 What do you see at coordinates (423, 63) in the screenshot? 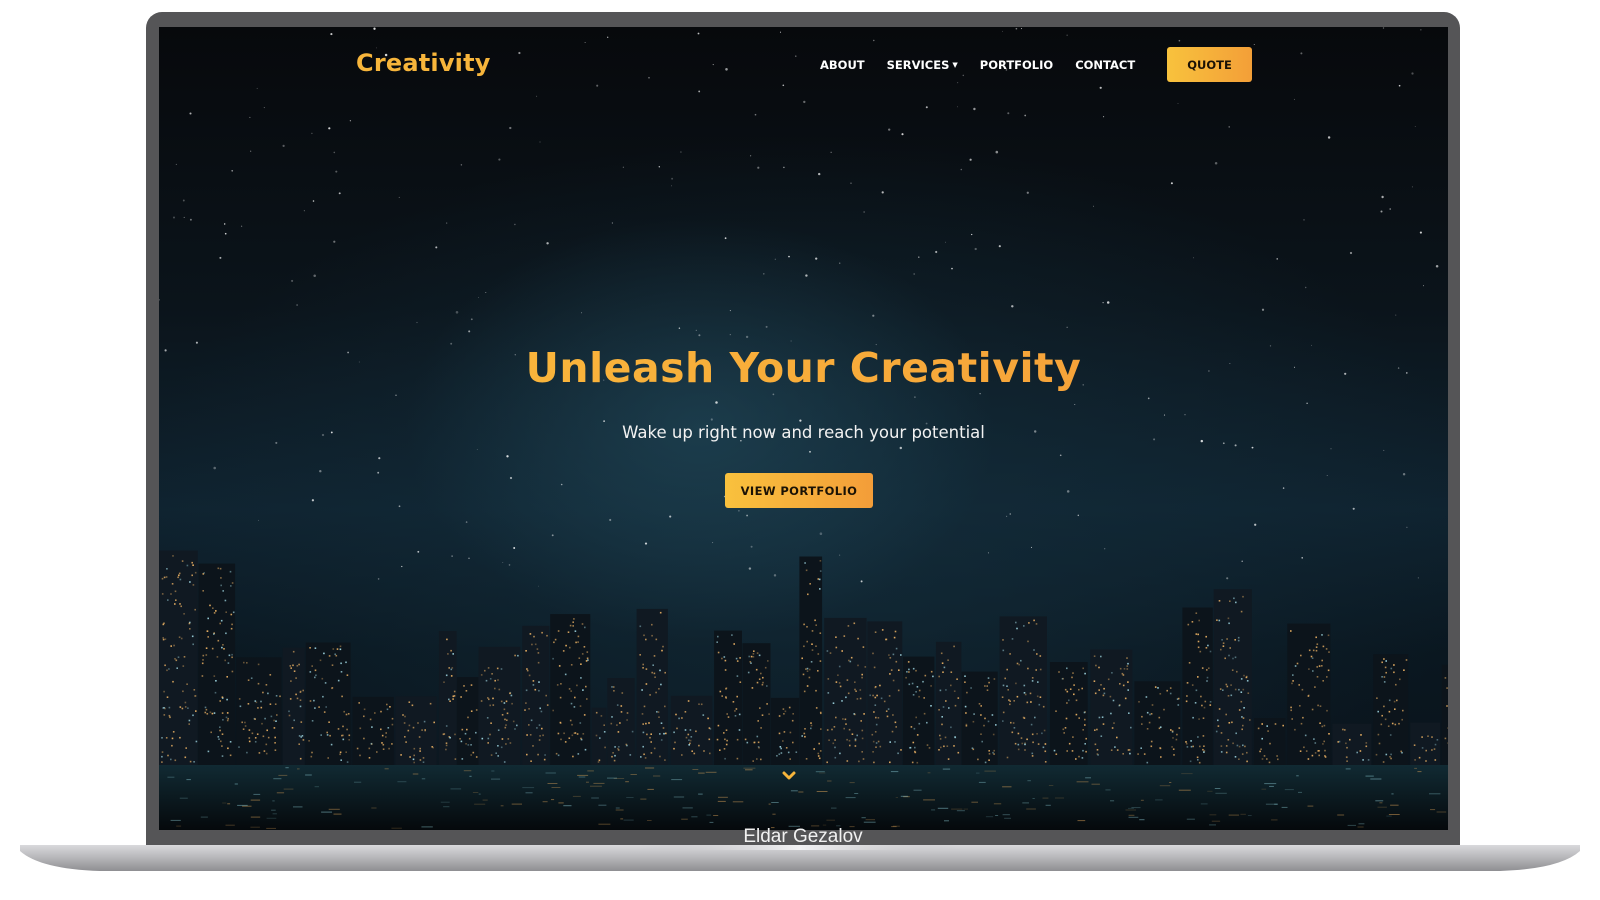
I see `brand-logo: Creativity` at bounding box center [423, 63].